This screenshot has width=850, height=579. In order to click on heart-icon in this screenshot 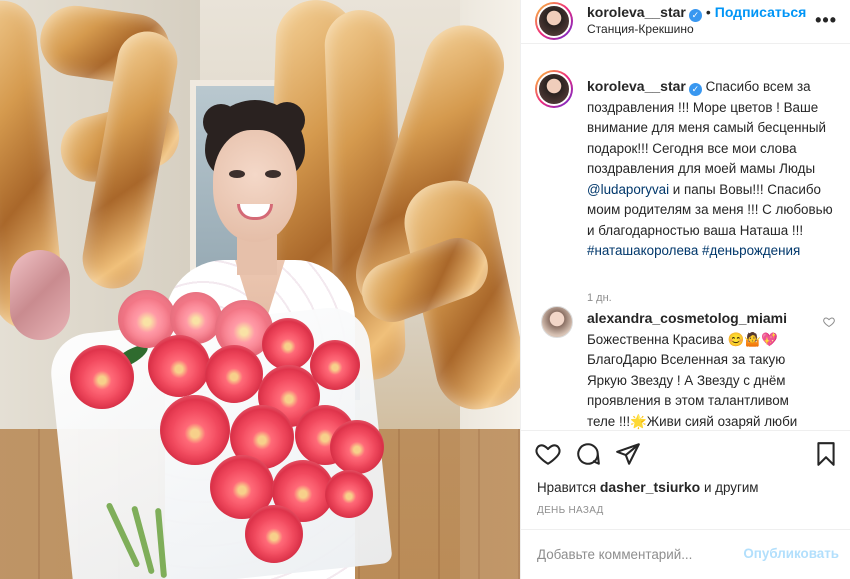, I will do `click(549, 455)`.